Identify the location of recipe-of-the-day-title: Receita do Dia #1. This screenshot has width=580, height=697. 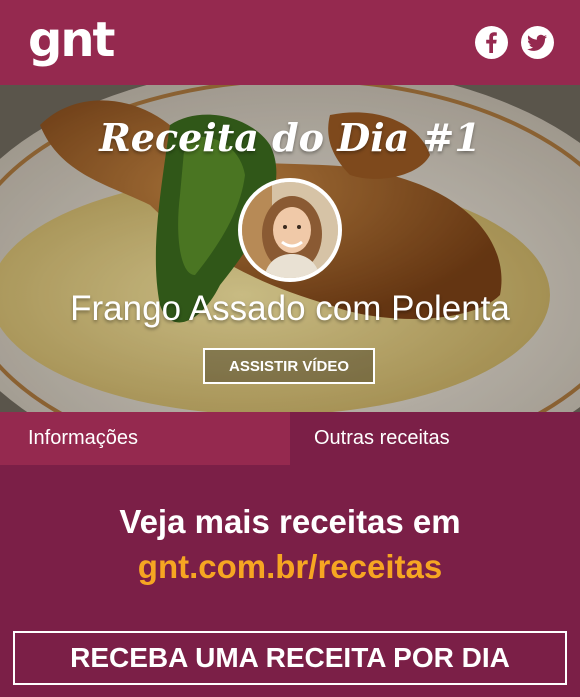
(290, 137).